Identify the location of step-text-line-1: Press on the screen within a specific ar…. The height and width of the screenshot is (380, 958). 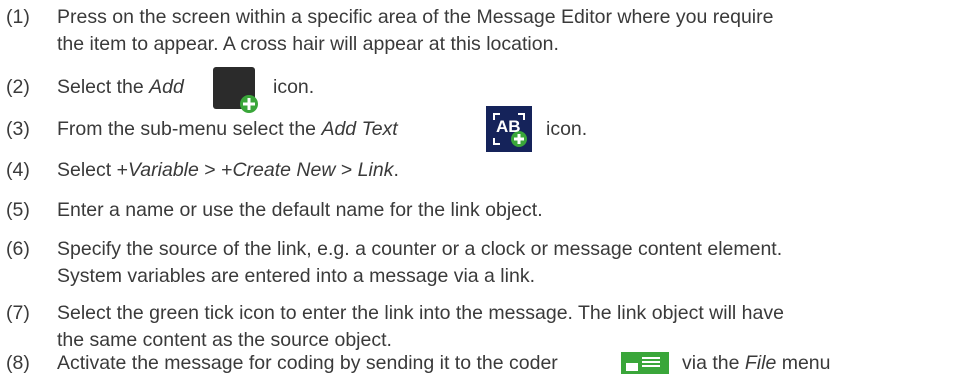
(415, 17).